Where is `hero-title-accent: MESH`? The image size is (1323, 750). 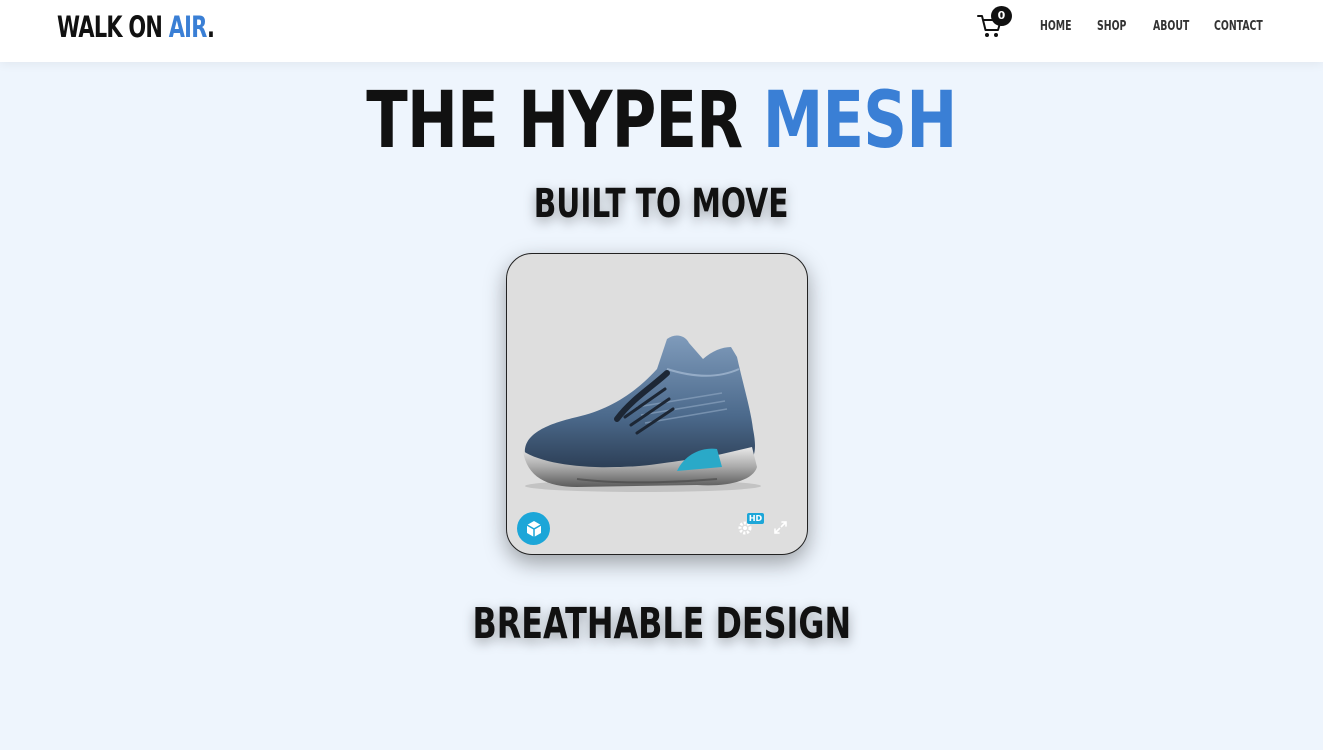
hero-title-accent: MESH is located at coordinates (860, 121).